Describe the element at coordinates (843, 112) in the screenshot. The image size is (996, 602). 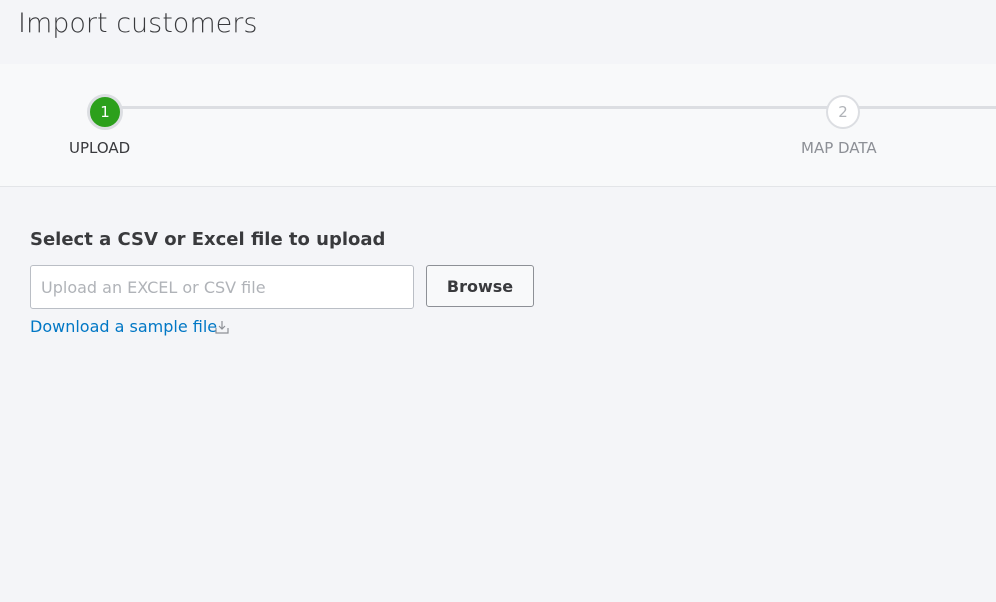
I see `step-2-circle: 2` at that location.